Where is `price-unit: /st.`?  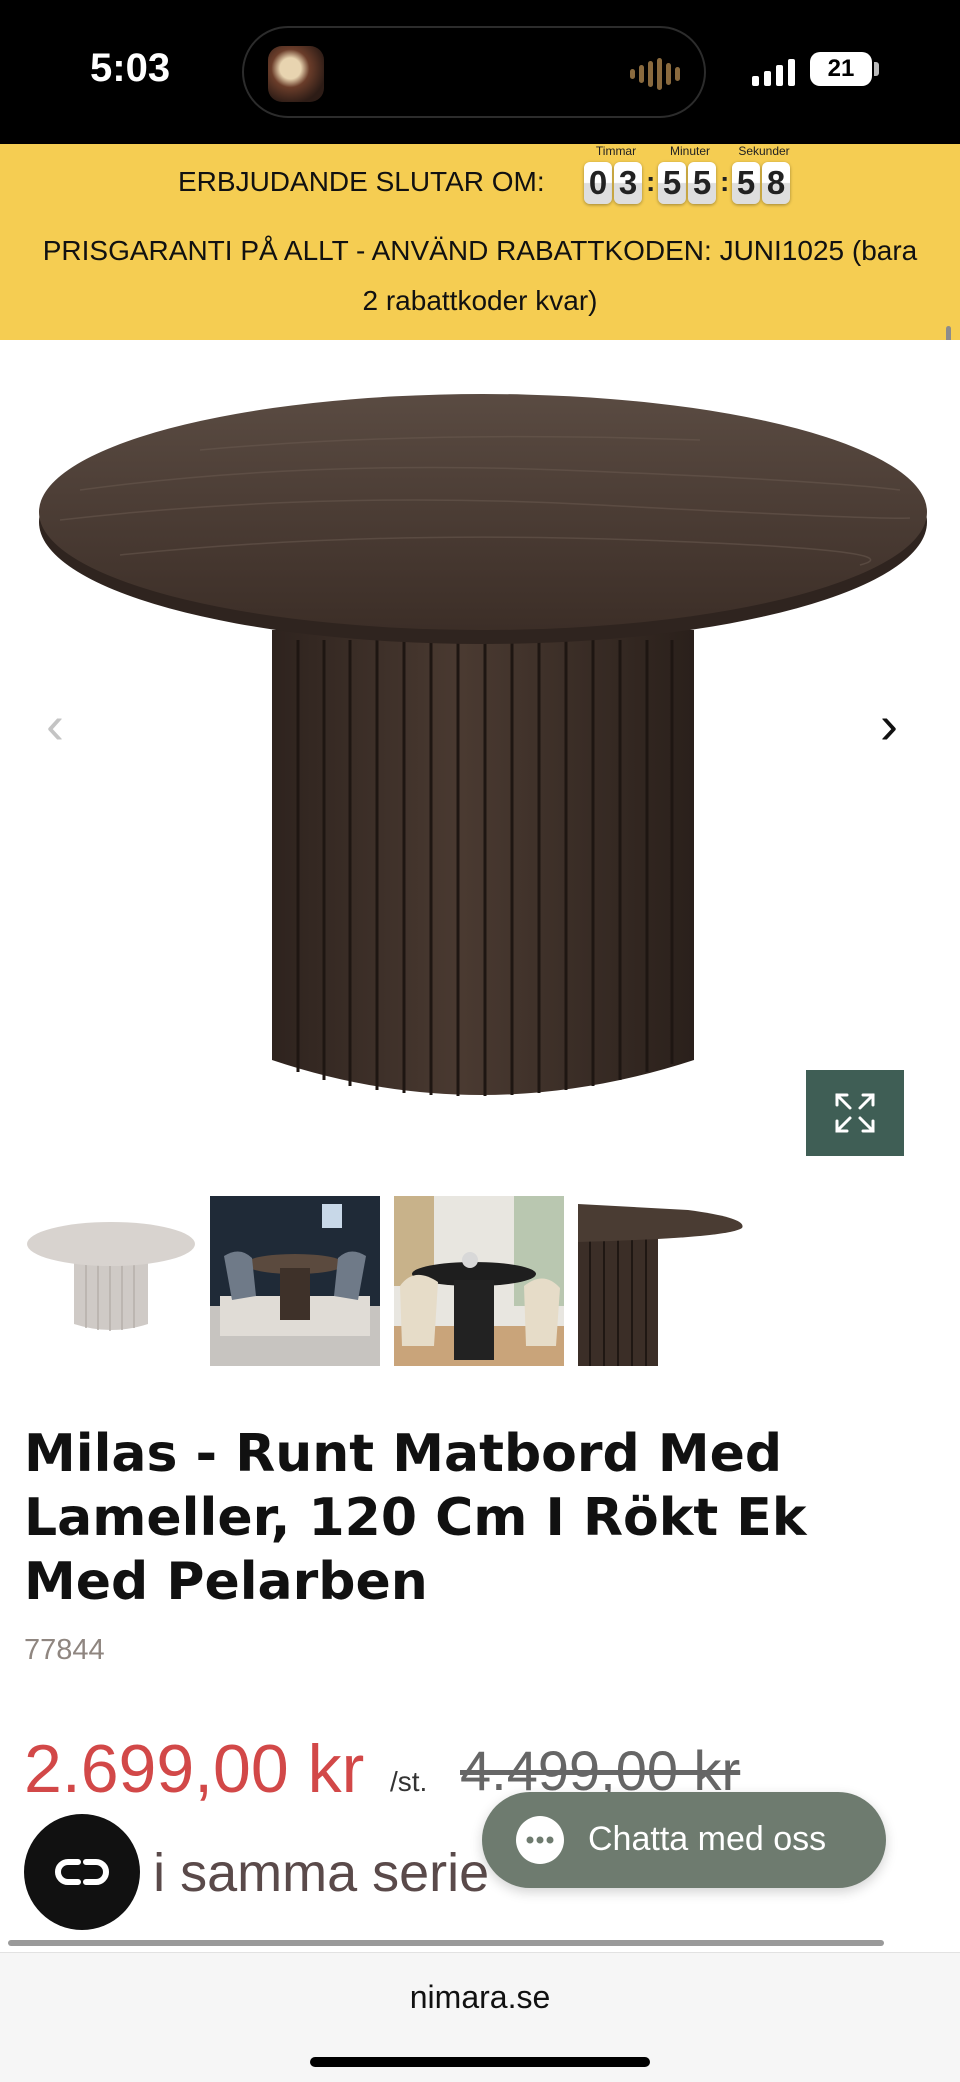 price-unit: /st. is located at coordinates (409, 1781).